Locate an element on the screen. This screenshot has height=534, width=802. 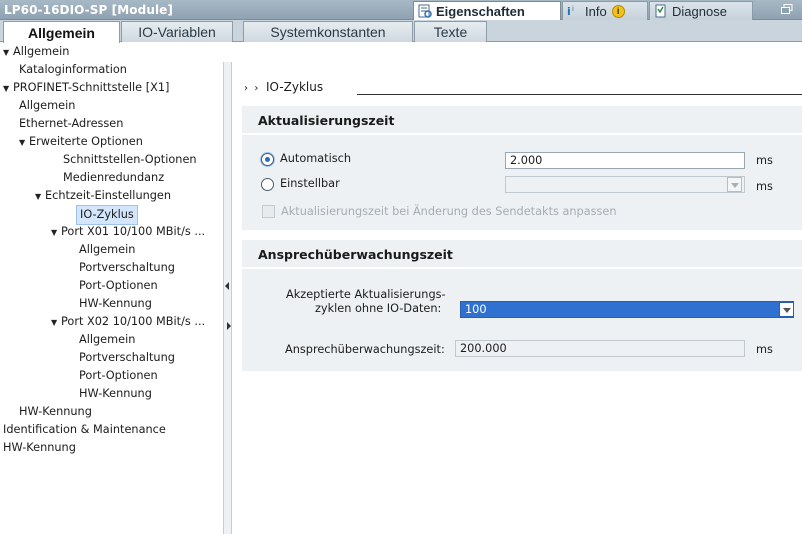
tab-systemkonstanten: Systemkonstanten is located at coordinates (328, 31).